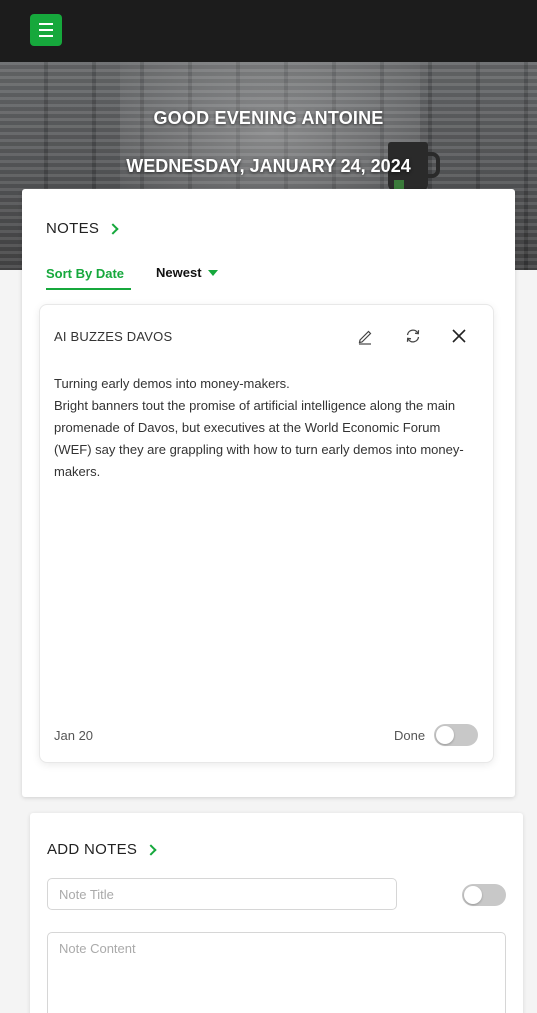 The width and height of the screenshot is (537, 1013). Describe the element at coordinates (212, 272) in the screenshot. I see `caret-down-icon` at that location.